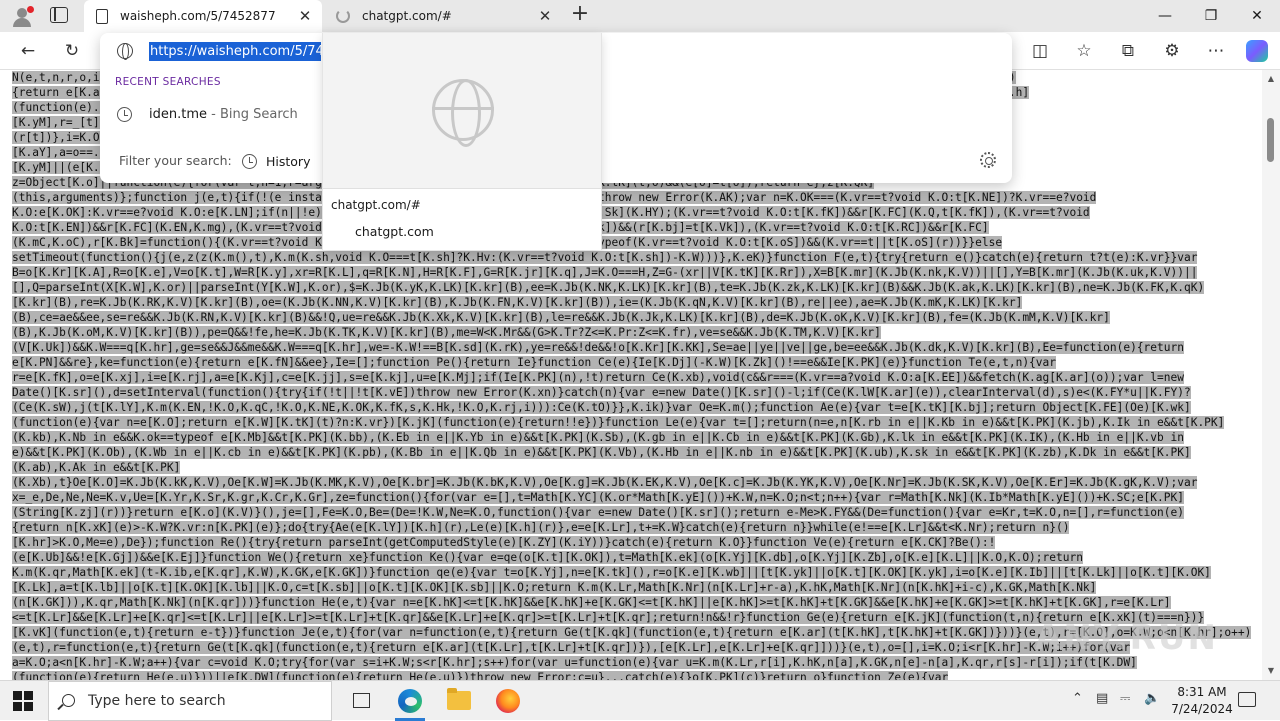  What do you see at coordinates (252, 114) in the screenshot?
I see `recent-search-source: - Bing Search` at bounding box center [252, 114].